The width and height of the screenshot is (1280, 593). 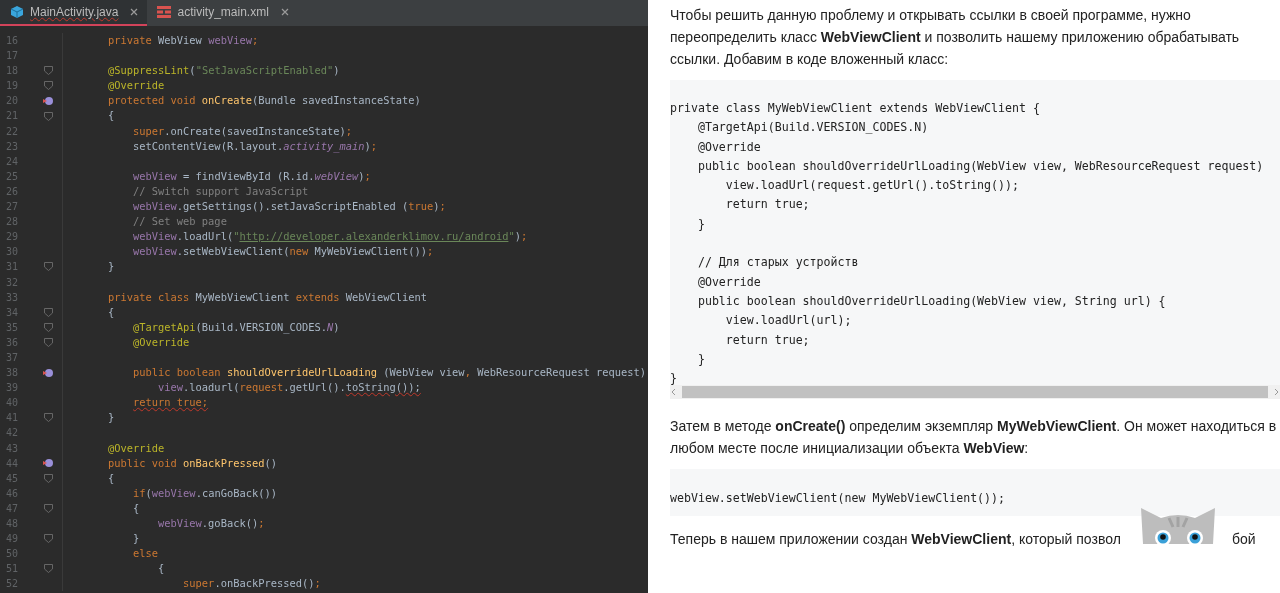 What do you see at coordinates (12, 327) in the screenshot?
I see `line-number: 35` at bounding box center [12, 327].